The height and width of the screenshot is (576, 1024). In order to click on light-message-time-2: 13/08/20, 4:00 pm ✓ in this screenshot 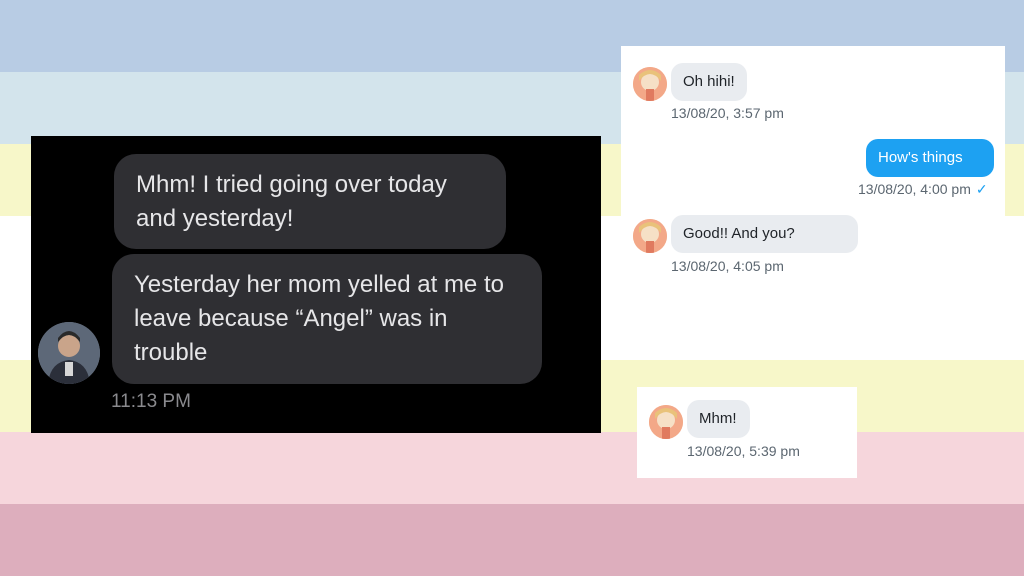, I will do `click(923, 189)`.